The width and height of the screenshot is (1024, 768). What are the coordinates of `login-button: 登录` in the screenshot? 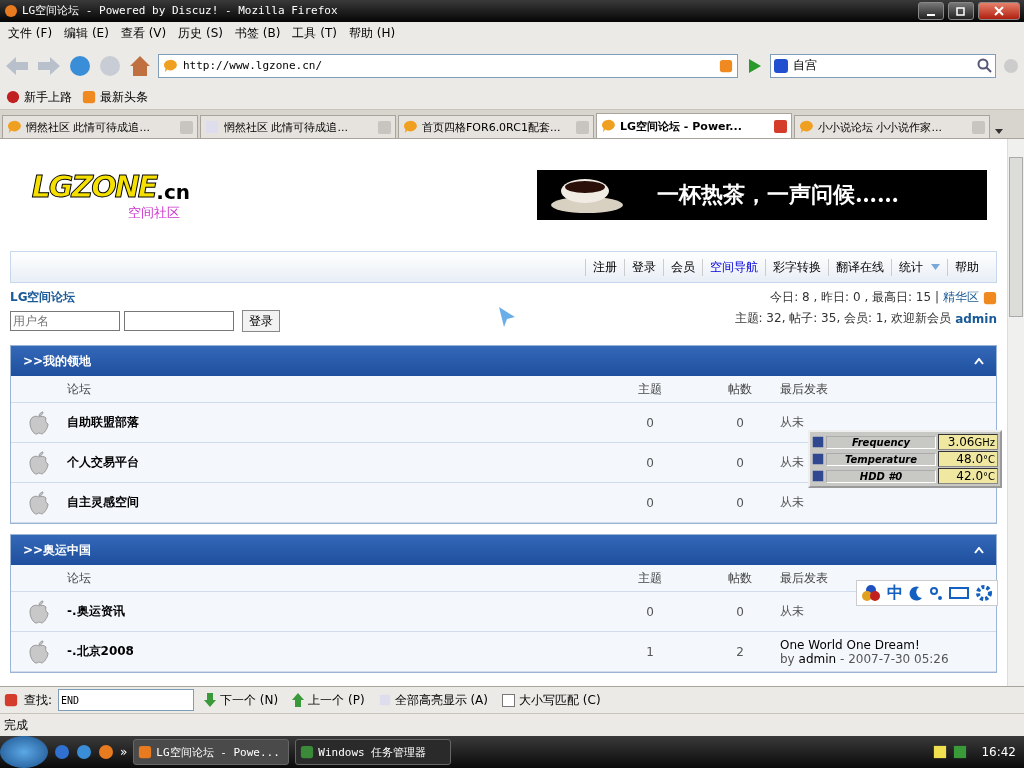 It's located at (261, 321).